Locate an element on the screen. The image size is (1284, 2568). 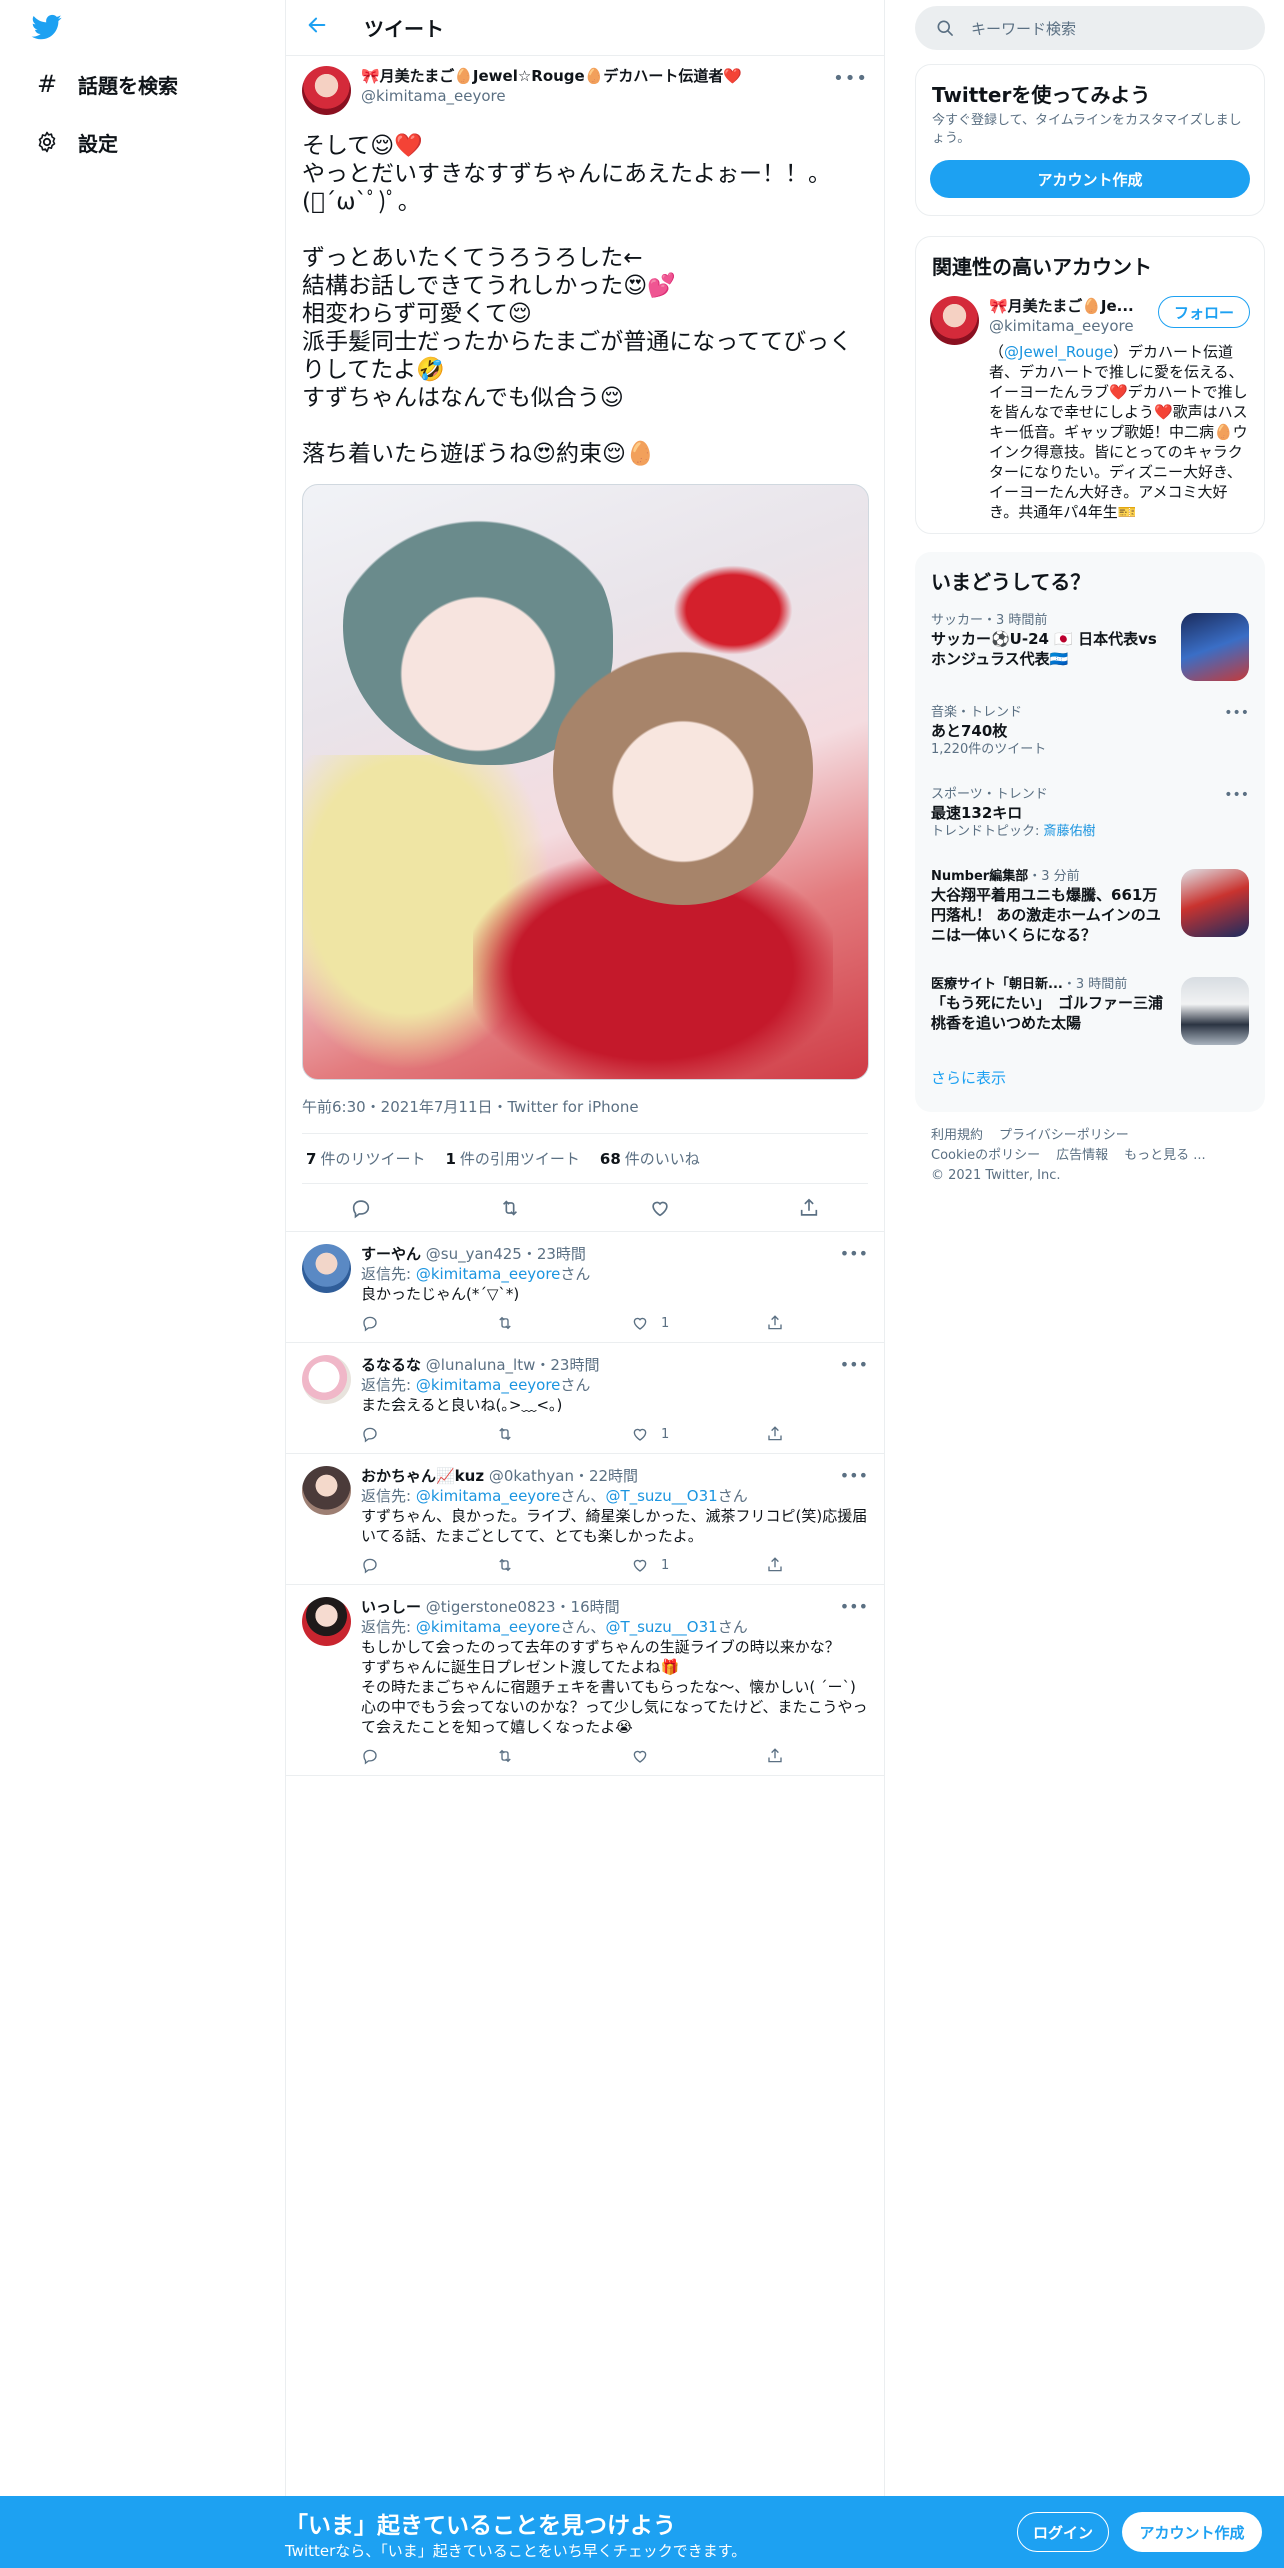
trend-item: スポーツ・トレンド 最速132キロ トレンドトピック: 斎藤佑樹 ••• is located at coordinates (1090, 816).